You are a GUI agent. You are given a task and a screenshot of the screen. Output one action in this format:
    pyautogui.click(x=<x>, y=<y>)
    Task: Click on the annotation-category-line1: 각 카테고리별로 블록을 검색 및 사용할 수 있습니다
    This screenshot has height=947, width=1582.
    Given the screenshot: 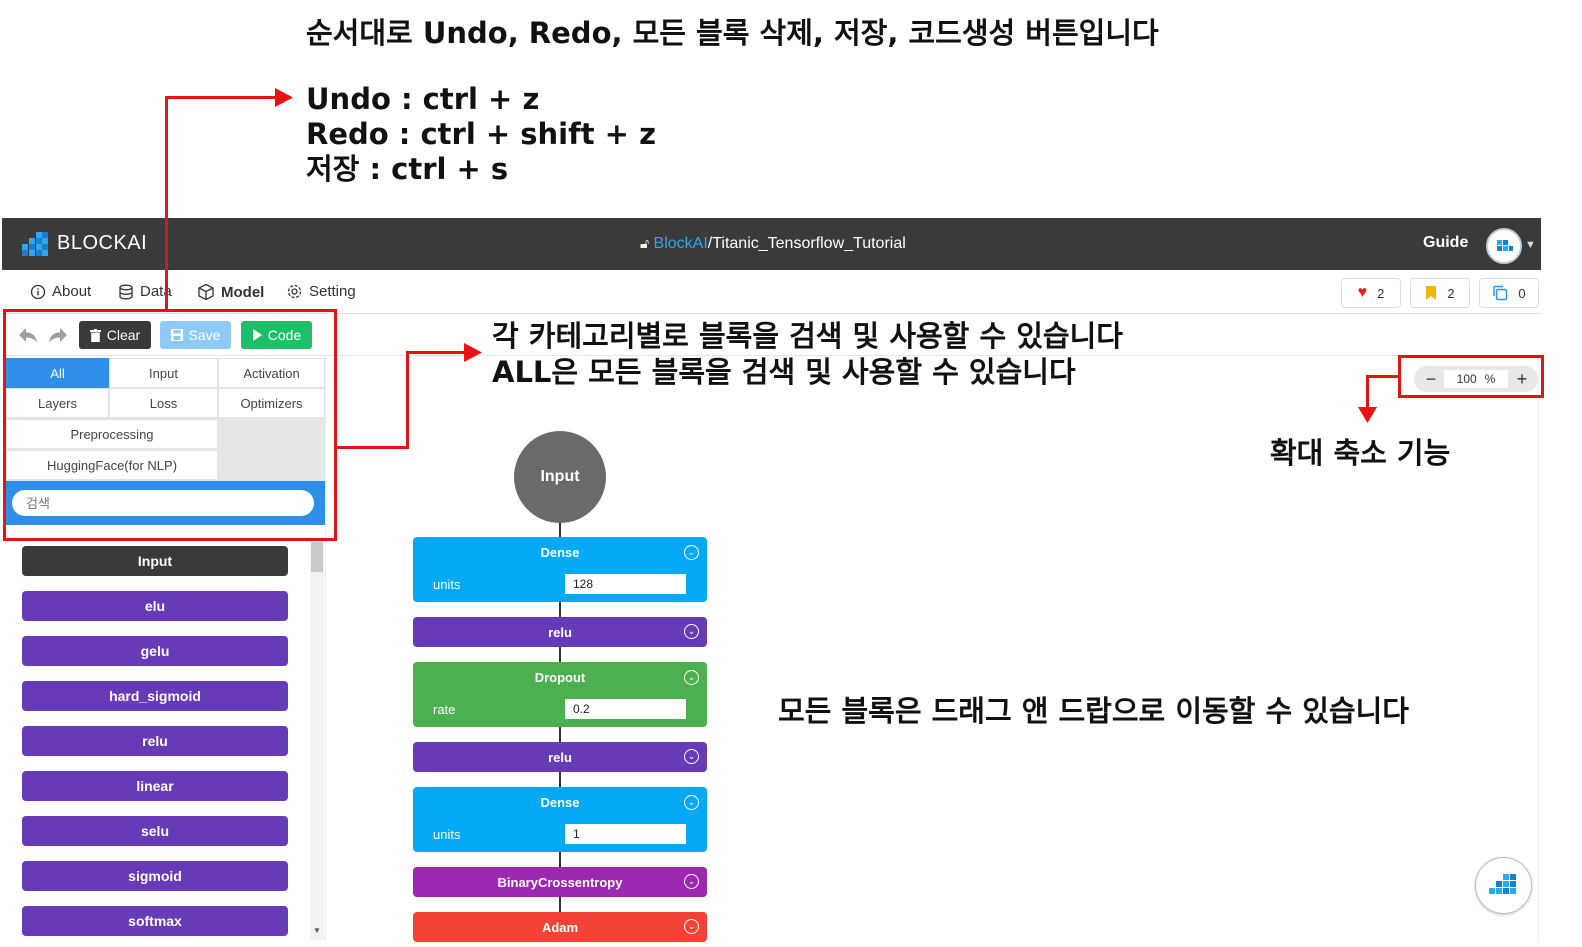 What is the action you would take?
    pyautogui.click(x=807, y=336)
    